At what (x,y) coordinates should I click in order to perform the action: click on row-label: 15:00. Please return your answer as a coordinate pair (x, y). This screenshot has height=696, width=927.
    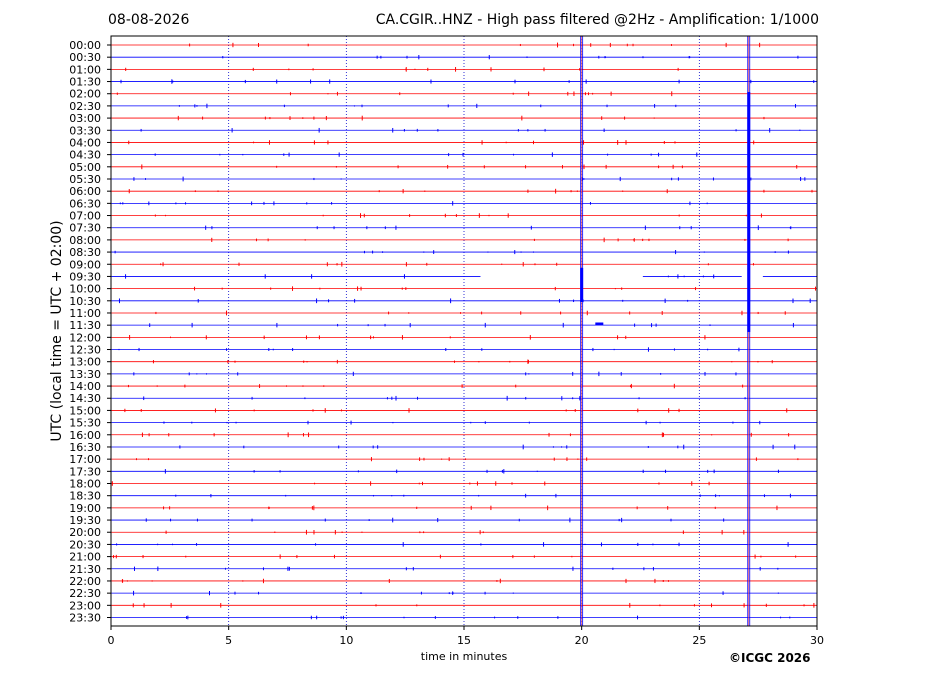
    Looking at the image, I should click on (85, 410).